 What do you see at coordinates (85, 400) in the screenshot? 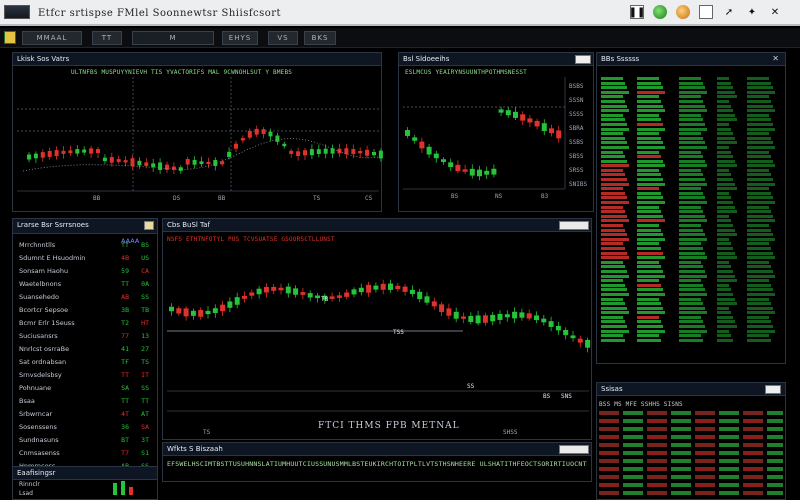
I see `watchlist-row: Bsaa TT TT` at bounding box center [85, 400].